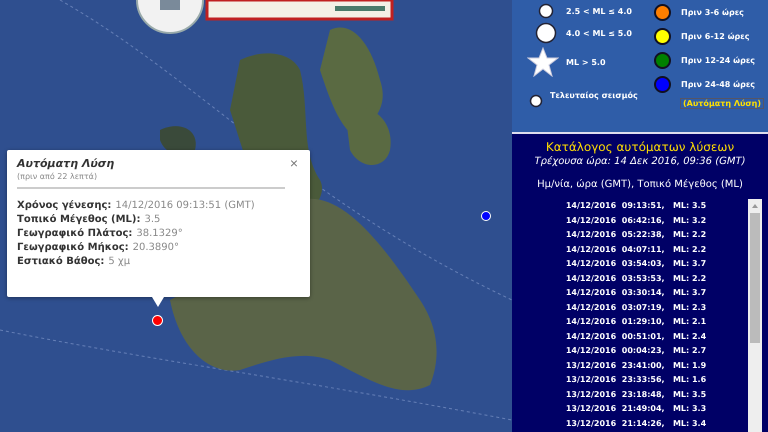  Describe the element at coordinates (715, 36) in the screenshot. I see `legend-label: Πριν 6-12 ώρες` at that location.